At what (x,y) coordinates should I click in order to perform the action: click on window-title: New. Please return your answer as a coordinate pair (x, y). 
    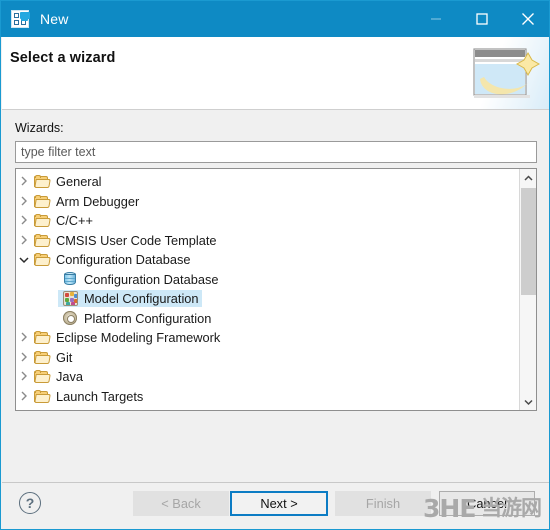
    Looking at the image, I should click on (54, 19).